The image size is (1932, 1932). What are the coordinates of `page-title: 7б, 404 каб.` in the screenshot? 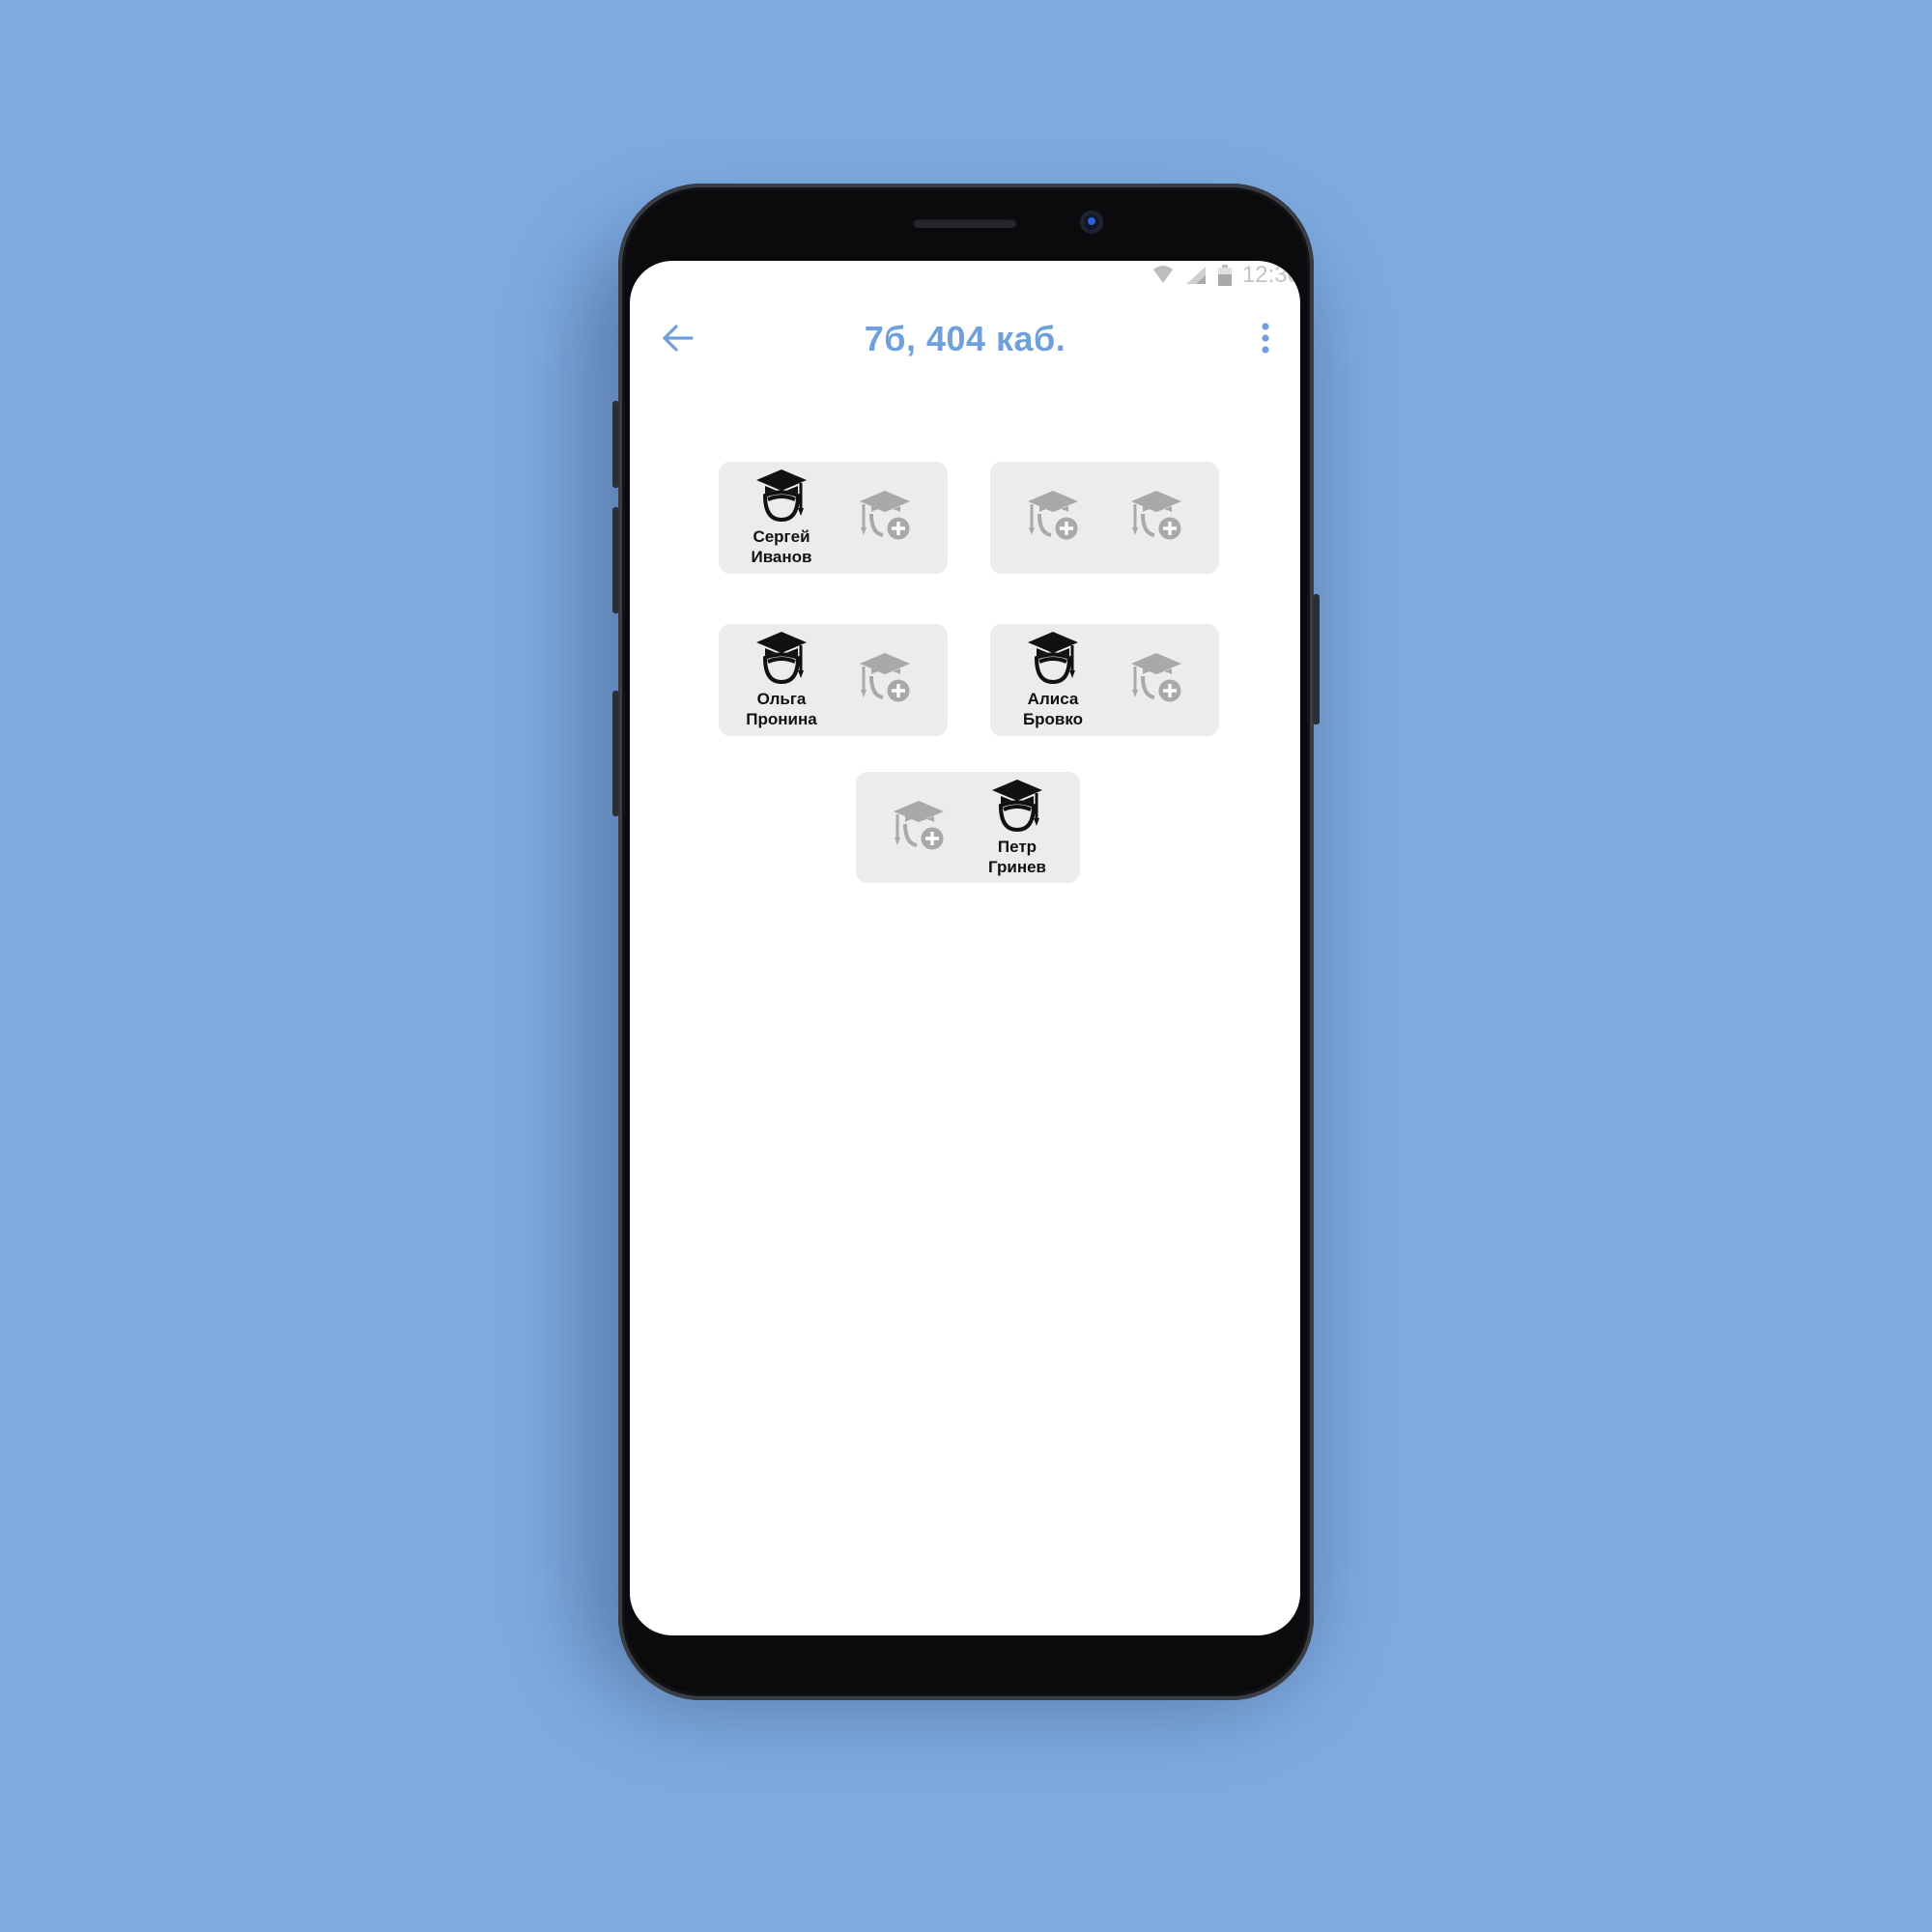 It's located at (965, 338).